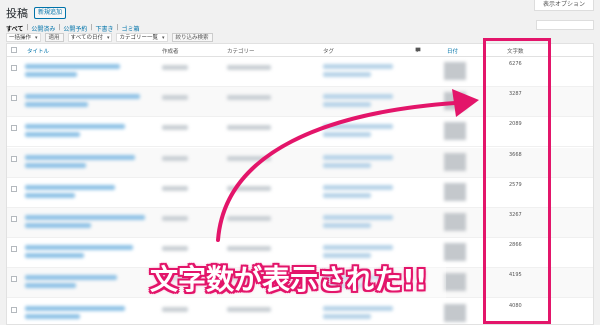 The width and height of the screenshot is (600, 325). What do you see at coordinates (54, 37) in the screenshot?
I see `apply-button: 適用` at bounding box center [54, 37].